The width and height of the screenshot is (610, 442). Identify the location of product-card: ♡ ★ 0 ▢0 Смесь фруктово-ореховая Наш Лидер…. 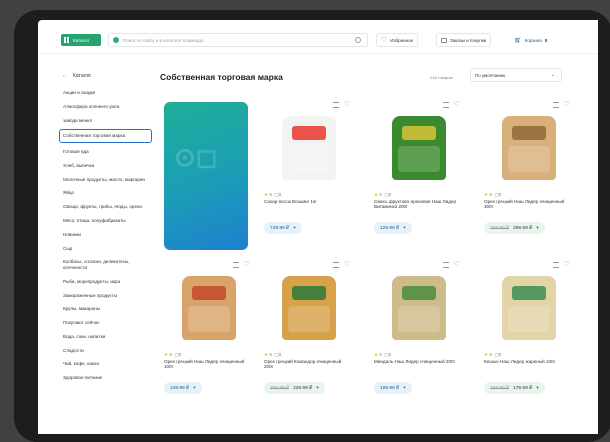
(419, 171).